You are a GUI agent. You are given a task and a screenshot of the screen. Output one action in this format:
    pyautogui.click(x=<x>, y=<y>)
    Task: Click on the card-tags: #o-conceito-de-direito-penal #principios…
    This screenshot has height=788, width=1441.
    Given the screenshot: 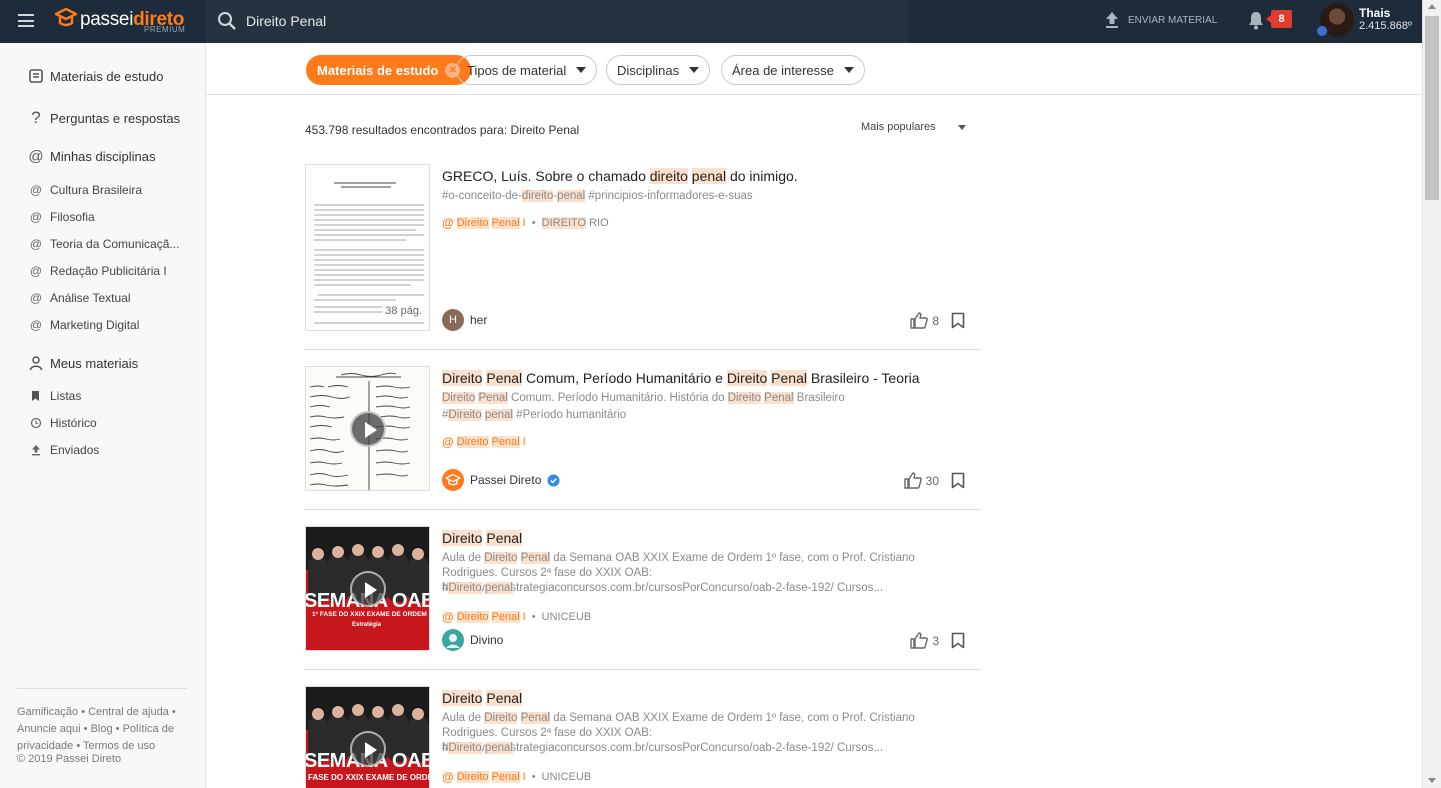 What is the action you would take?
    pyautogui.click(x=597, y=196)
    